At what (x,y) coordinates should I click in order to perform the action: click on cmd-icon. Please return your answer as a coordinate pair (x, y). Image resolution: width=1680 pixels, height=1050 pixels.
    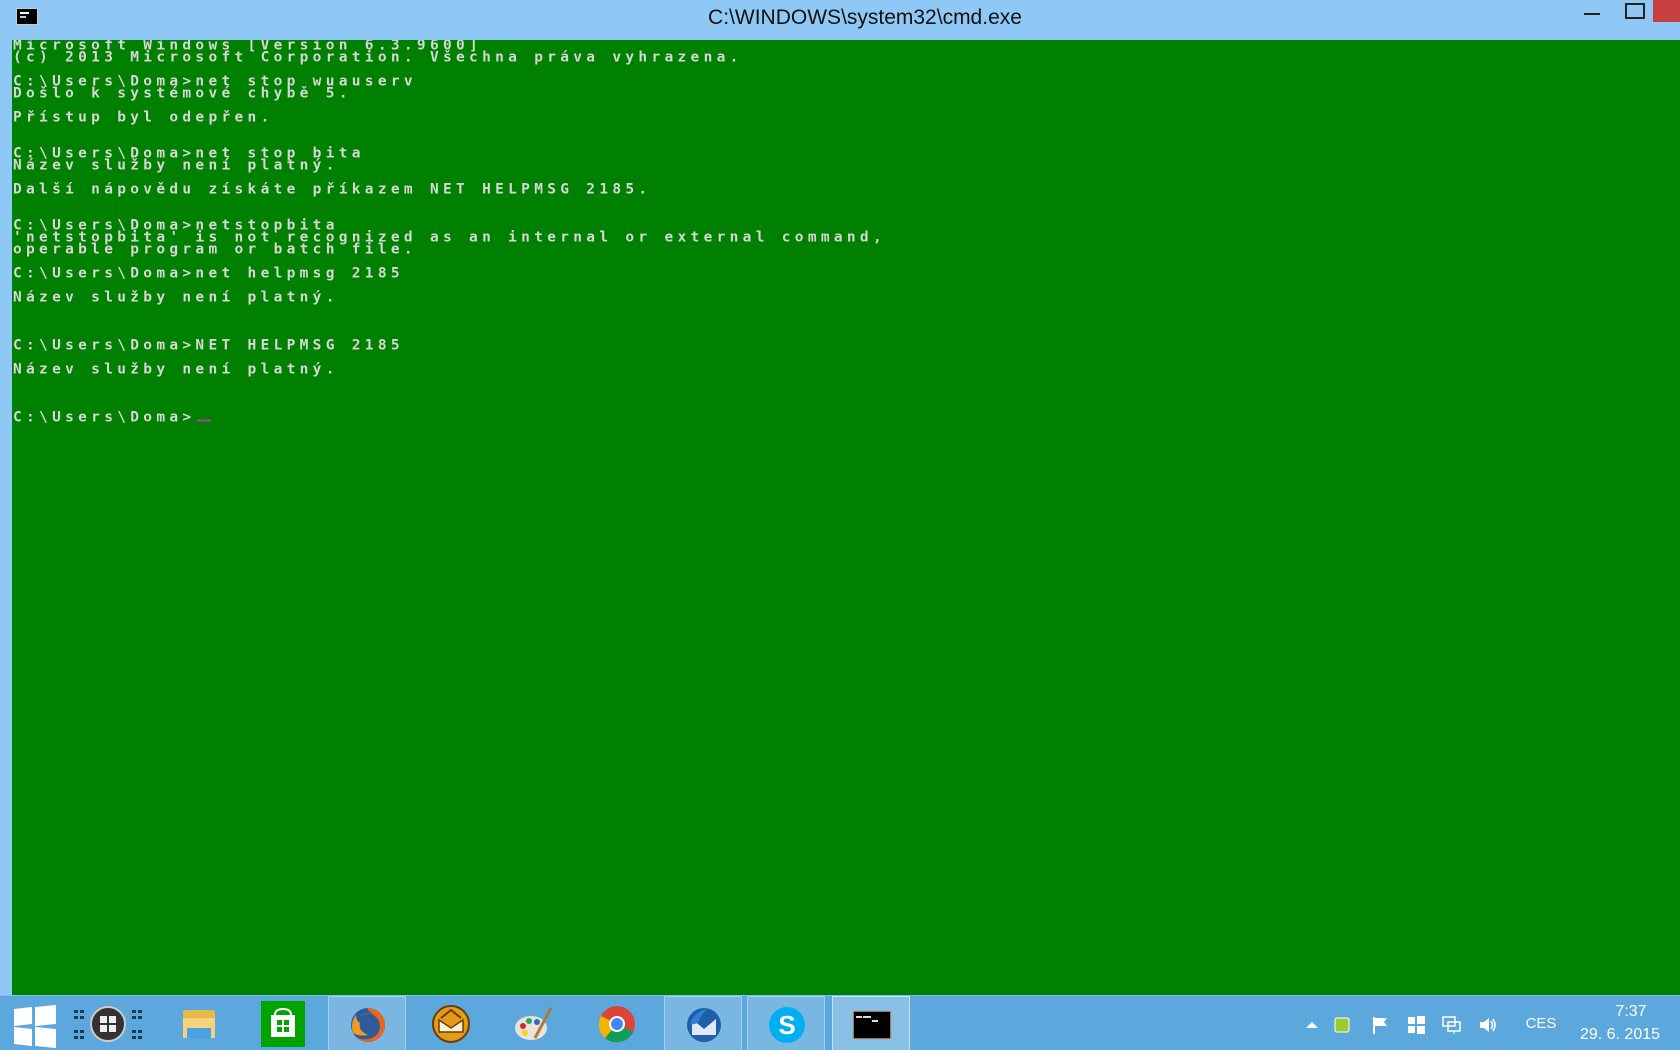
    Looking at the image, I should click on (872, 1025).